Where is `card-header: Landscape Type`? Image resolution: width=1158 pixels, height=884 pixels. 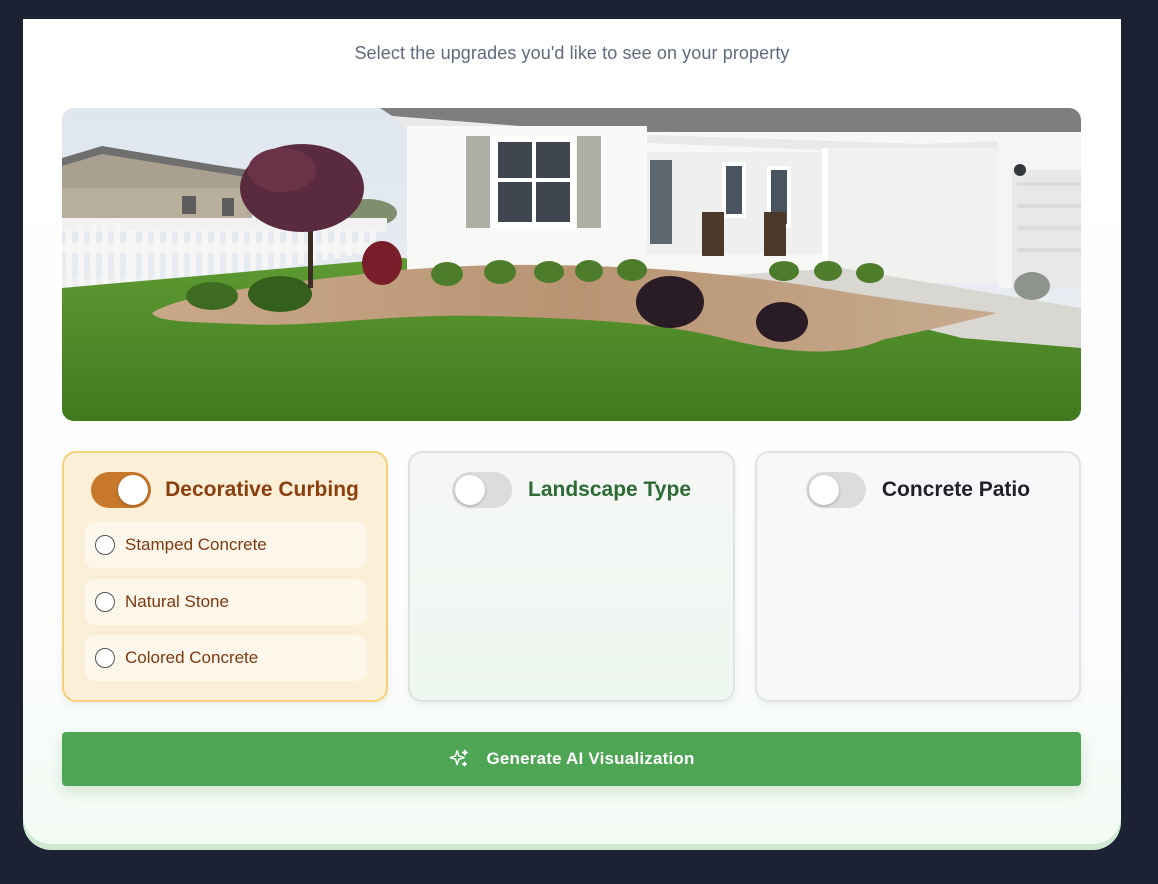
card-header: Landscape Type is located at coordinates (571, 490).